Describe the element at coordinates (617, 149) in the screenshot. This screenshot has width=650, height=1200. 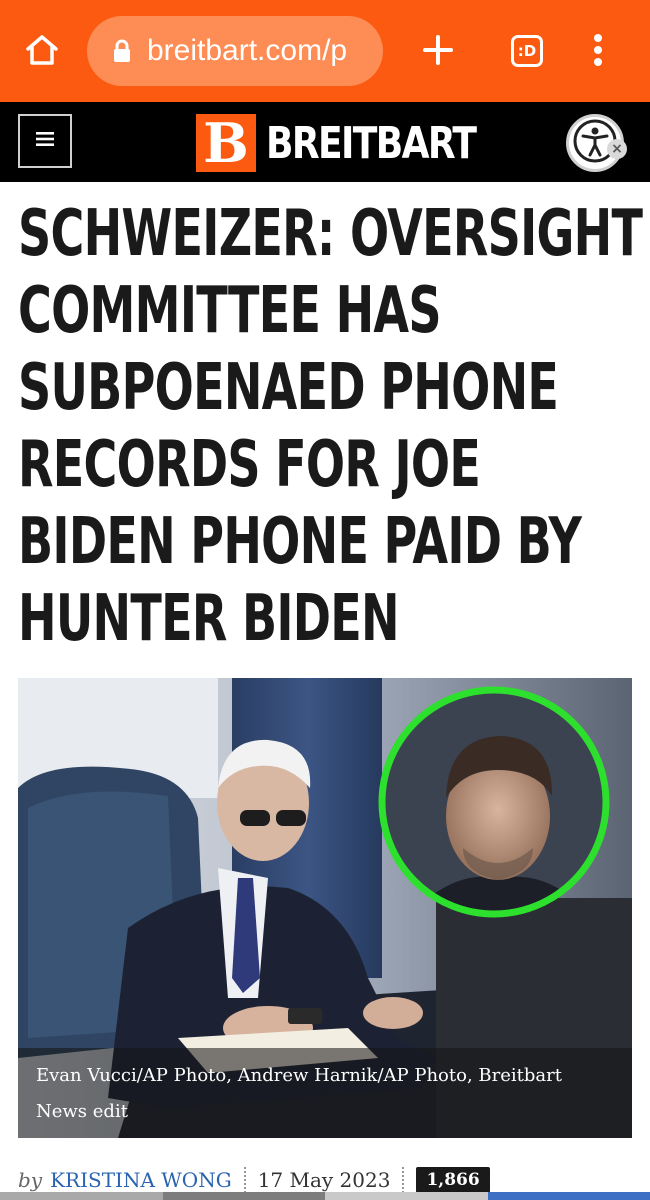
I see `close-icon: ×` at that location.